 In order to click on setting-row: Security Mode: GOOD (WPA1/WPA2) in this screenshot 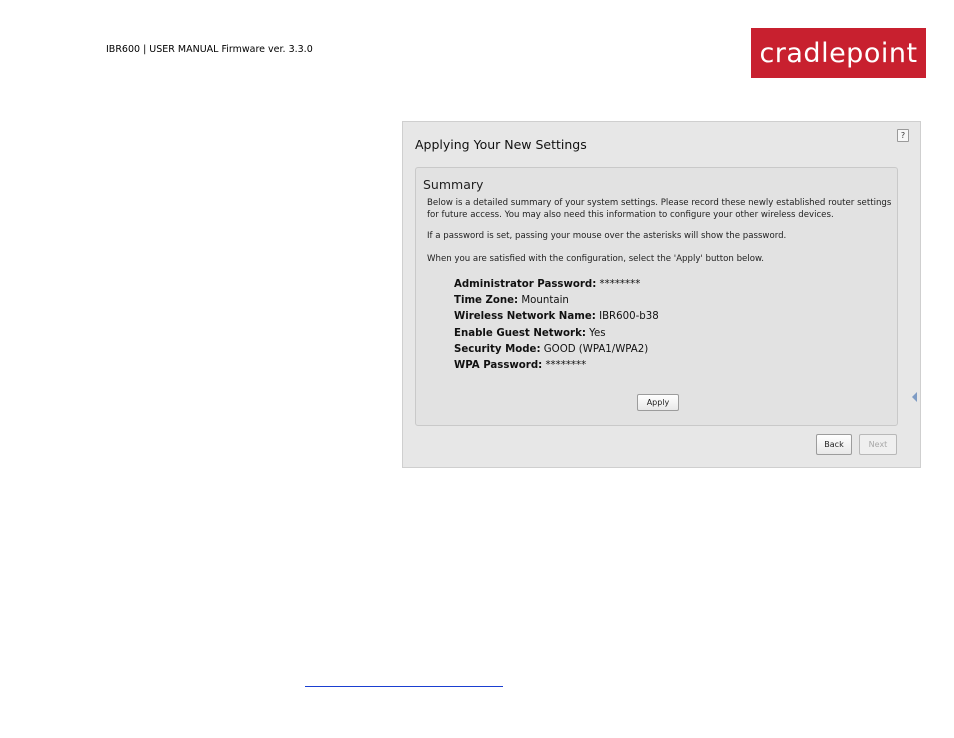, I will do `click(556, 350)`.